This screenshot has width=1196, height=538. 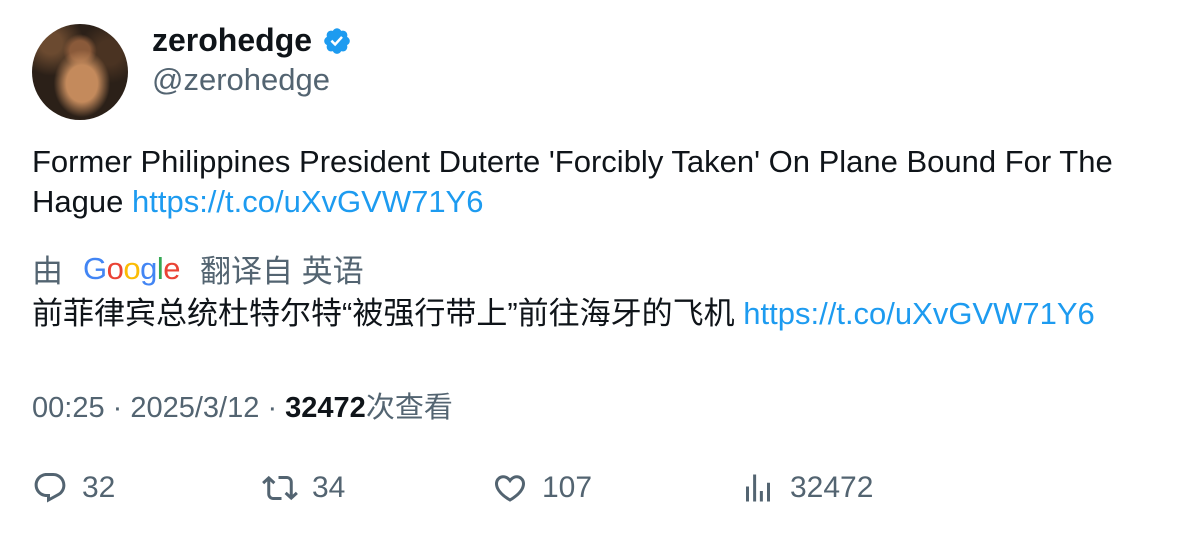 I want to click on translation-attribution: 由 Google 翻译自 英语, so click(x=198, y=268).